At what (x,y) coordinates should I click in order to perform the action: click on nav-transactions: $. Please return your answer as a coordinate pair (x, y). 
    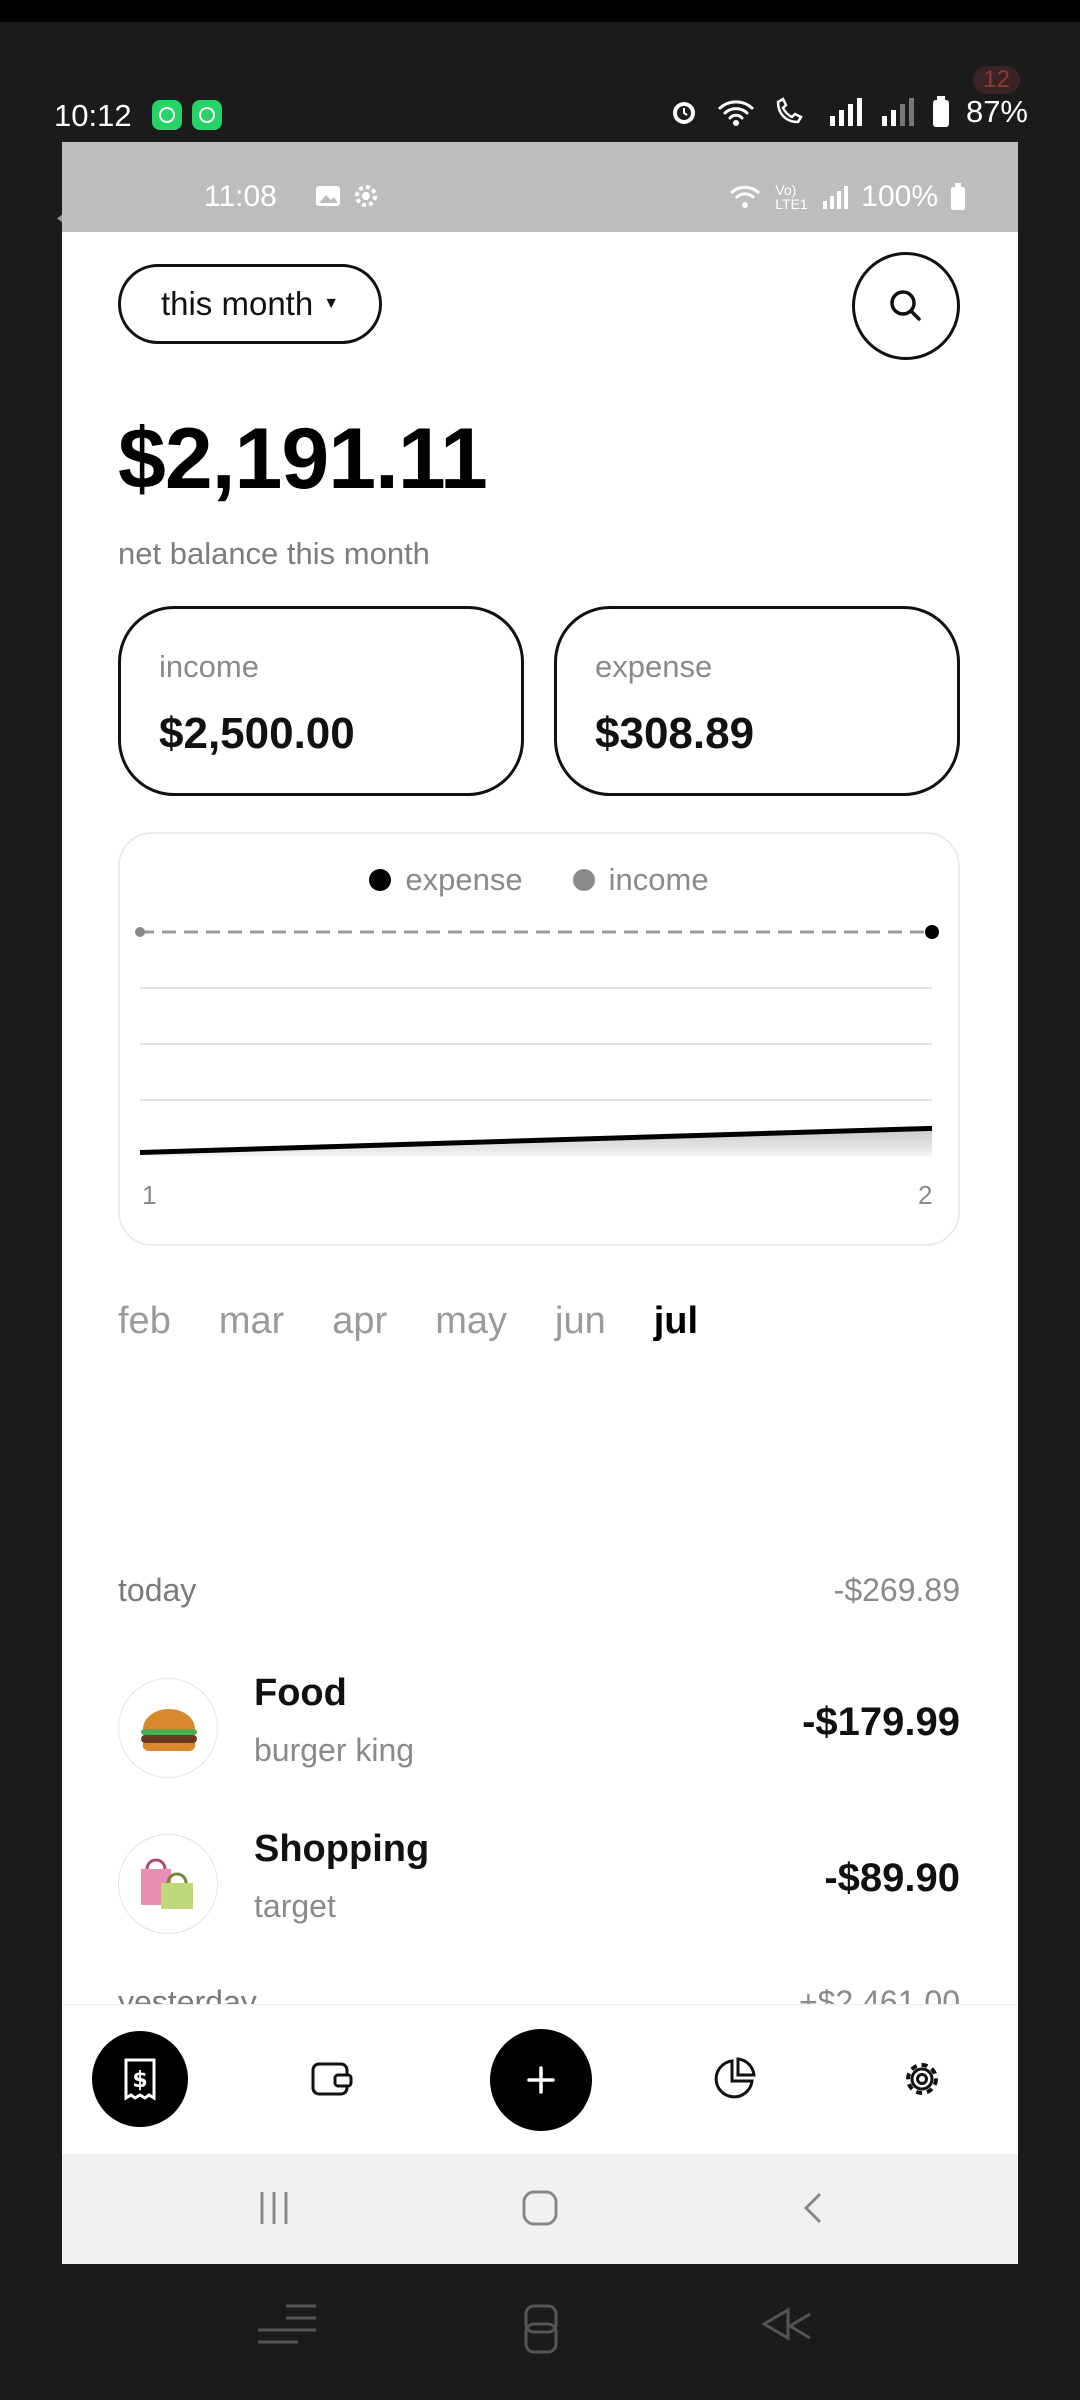
    Looking at the image, I should click on (140, 2079).